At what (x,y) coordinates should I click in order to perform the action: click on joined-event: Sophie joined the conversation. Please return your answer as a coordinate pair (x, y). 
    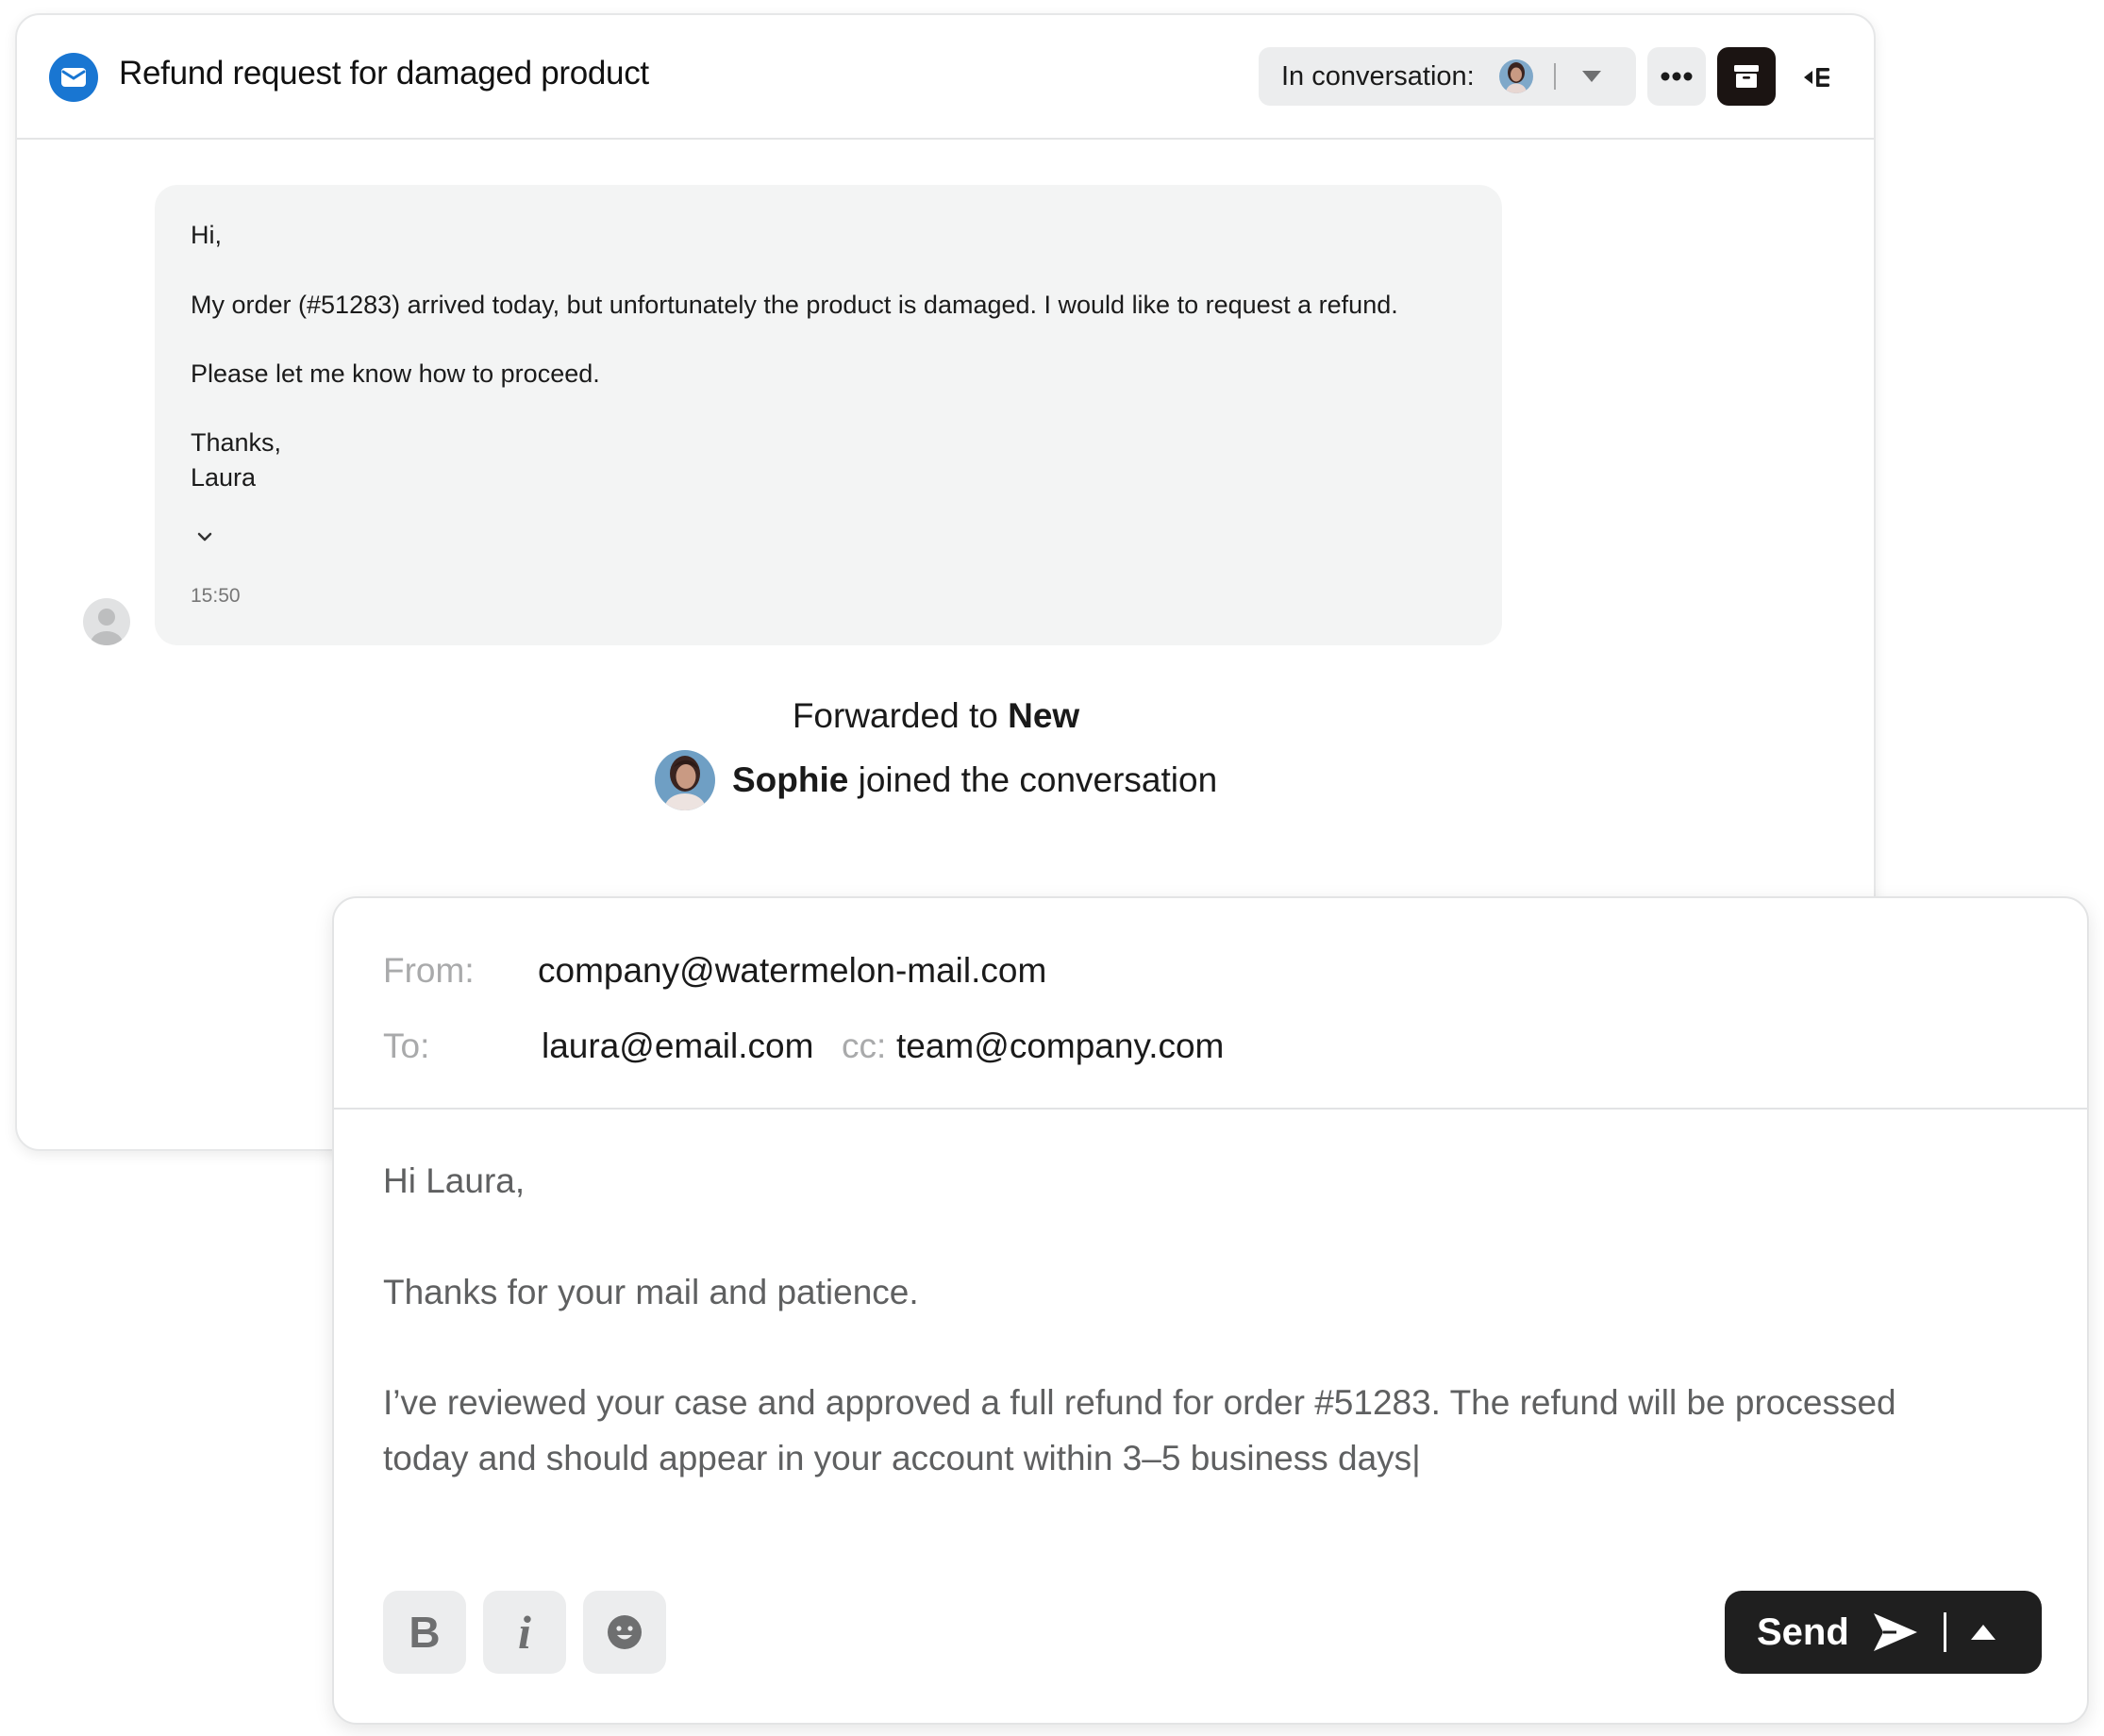
    Looking at the image, I should click on (936, 780).